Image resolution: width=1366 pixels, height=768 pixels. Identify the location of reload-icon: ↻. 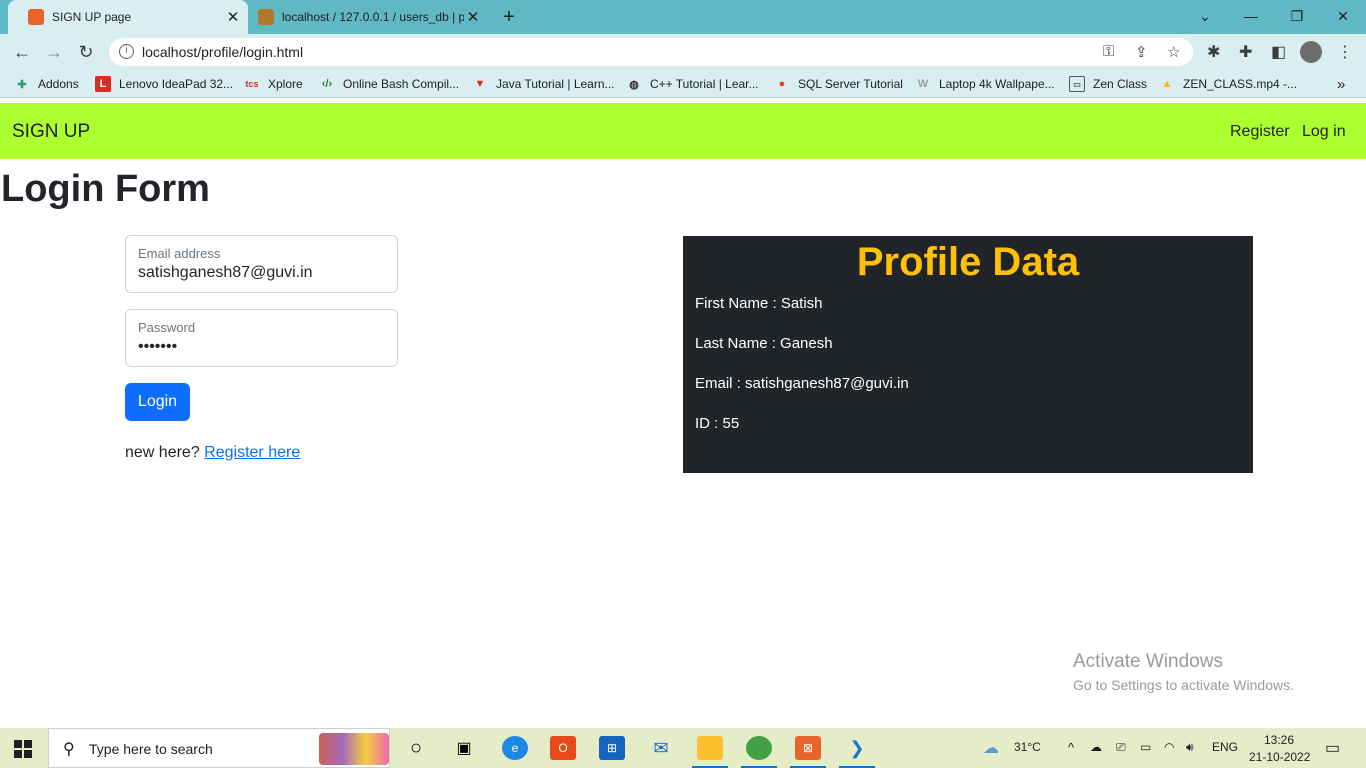
(86, 52).